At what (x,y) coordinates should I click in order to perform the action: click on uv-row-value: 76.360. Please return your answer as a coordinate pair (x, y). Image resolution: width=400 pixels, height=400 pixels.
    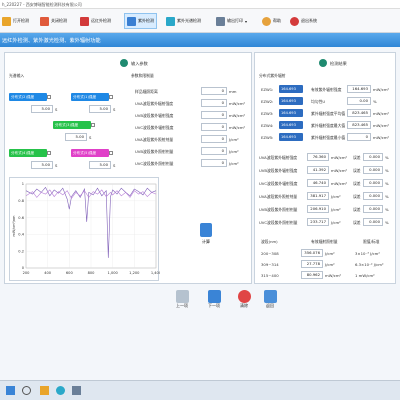
    Looking at the image, I should click on (318, 157).